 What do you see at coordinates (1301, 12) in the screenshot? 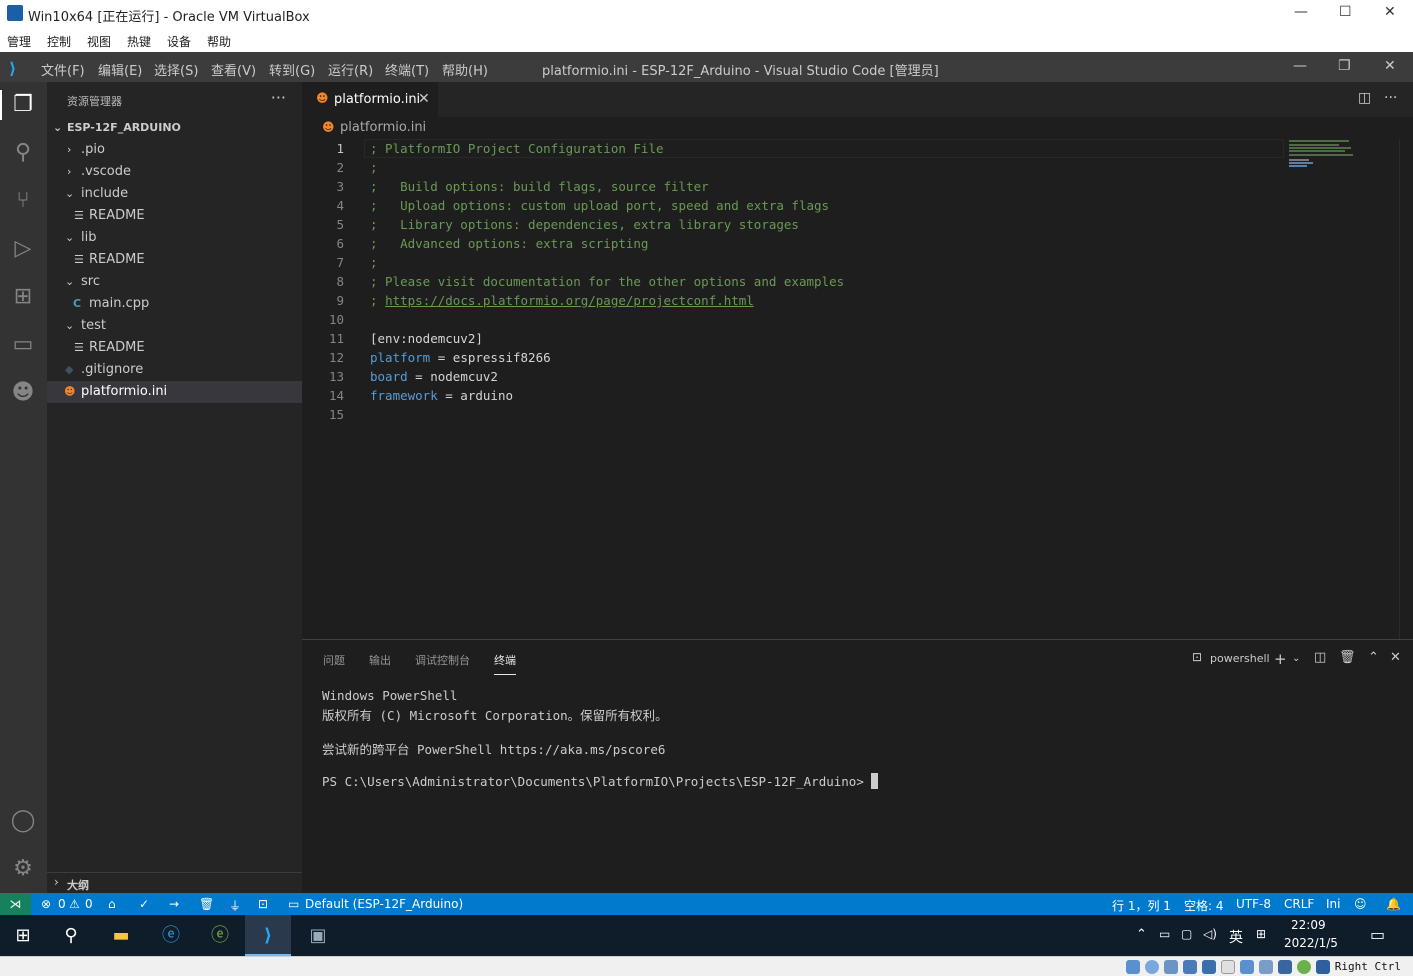
I see `minimize-icon: —` at bounding box center [1301, 12].